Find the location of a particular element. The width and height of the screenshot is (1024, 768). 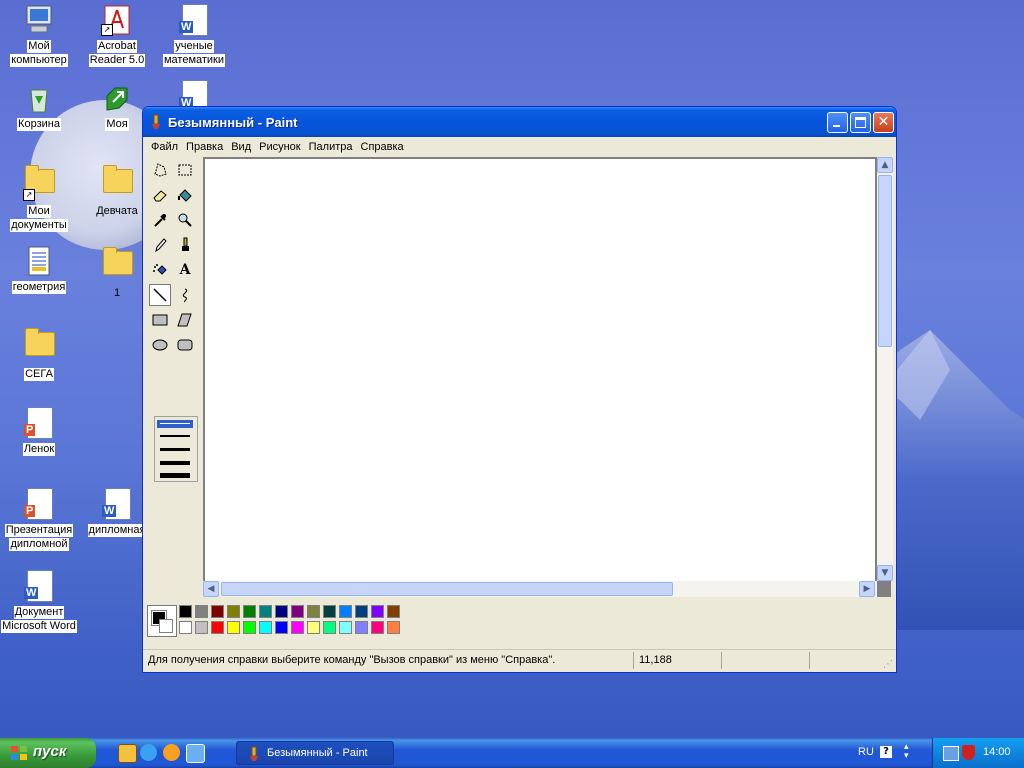

rounded-rectangle-tool is located at coordinates (185, 345).